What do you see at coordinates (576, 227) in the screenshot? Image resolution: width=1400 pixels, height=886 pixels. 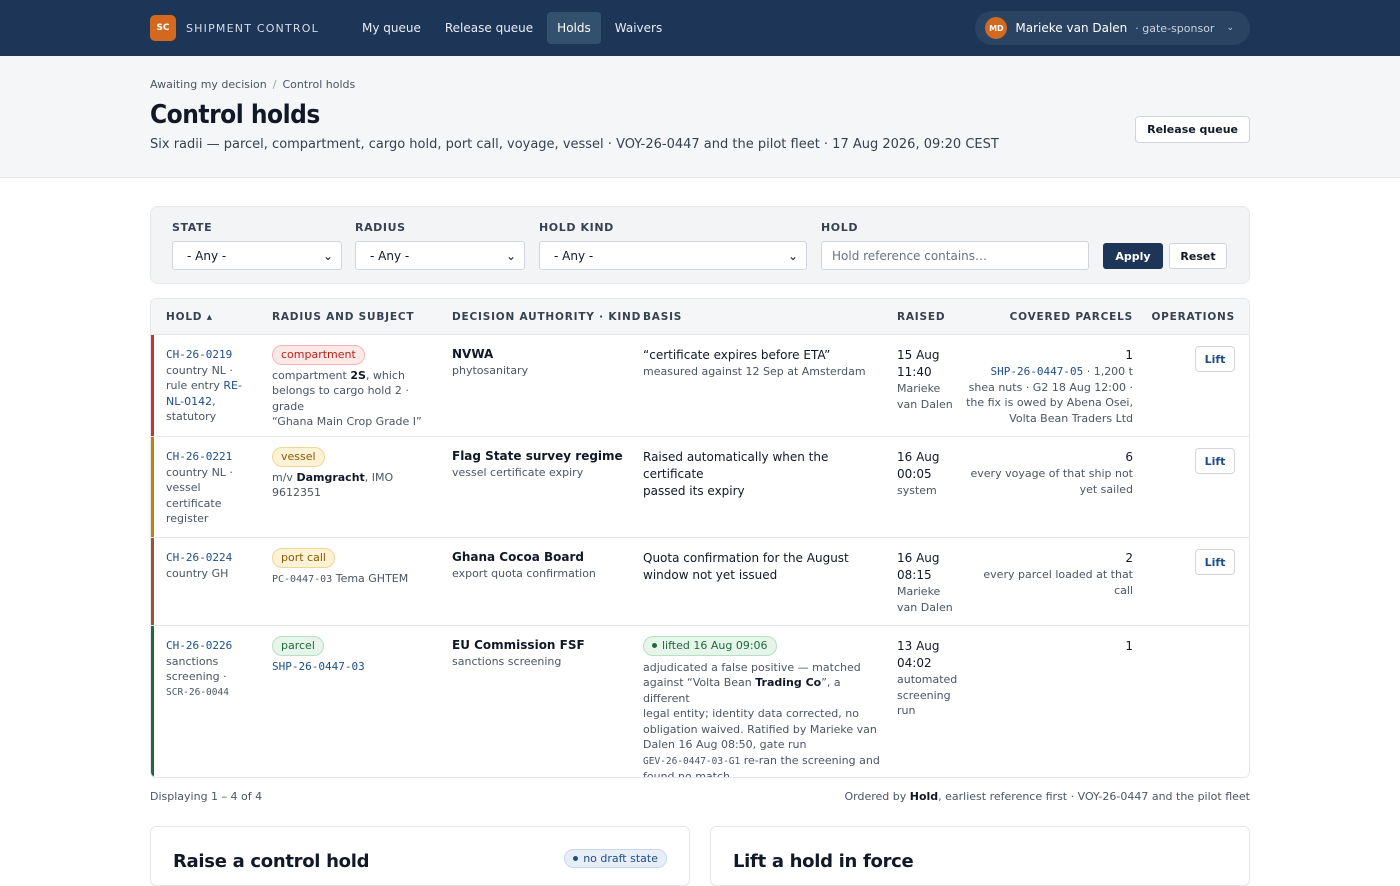 I see `hold-kind-label: HOLD KIND` at bounding box center [576, 227].